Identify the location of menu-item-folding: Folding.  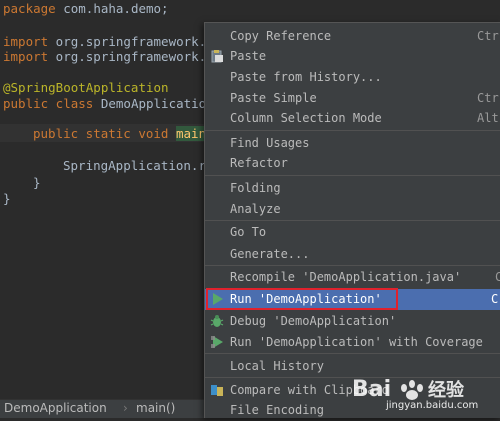
(352, 188).